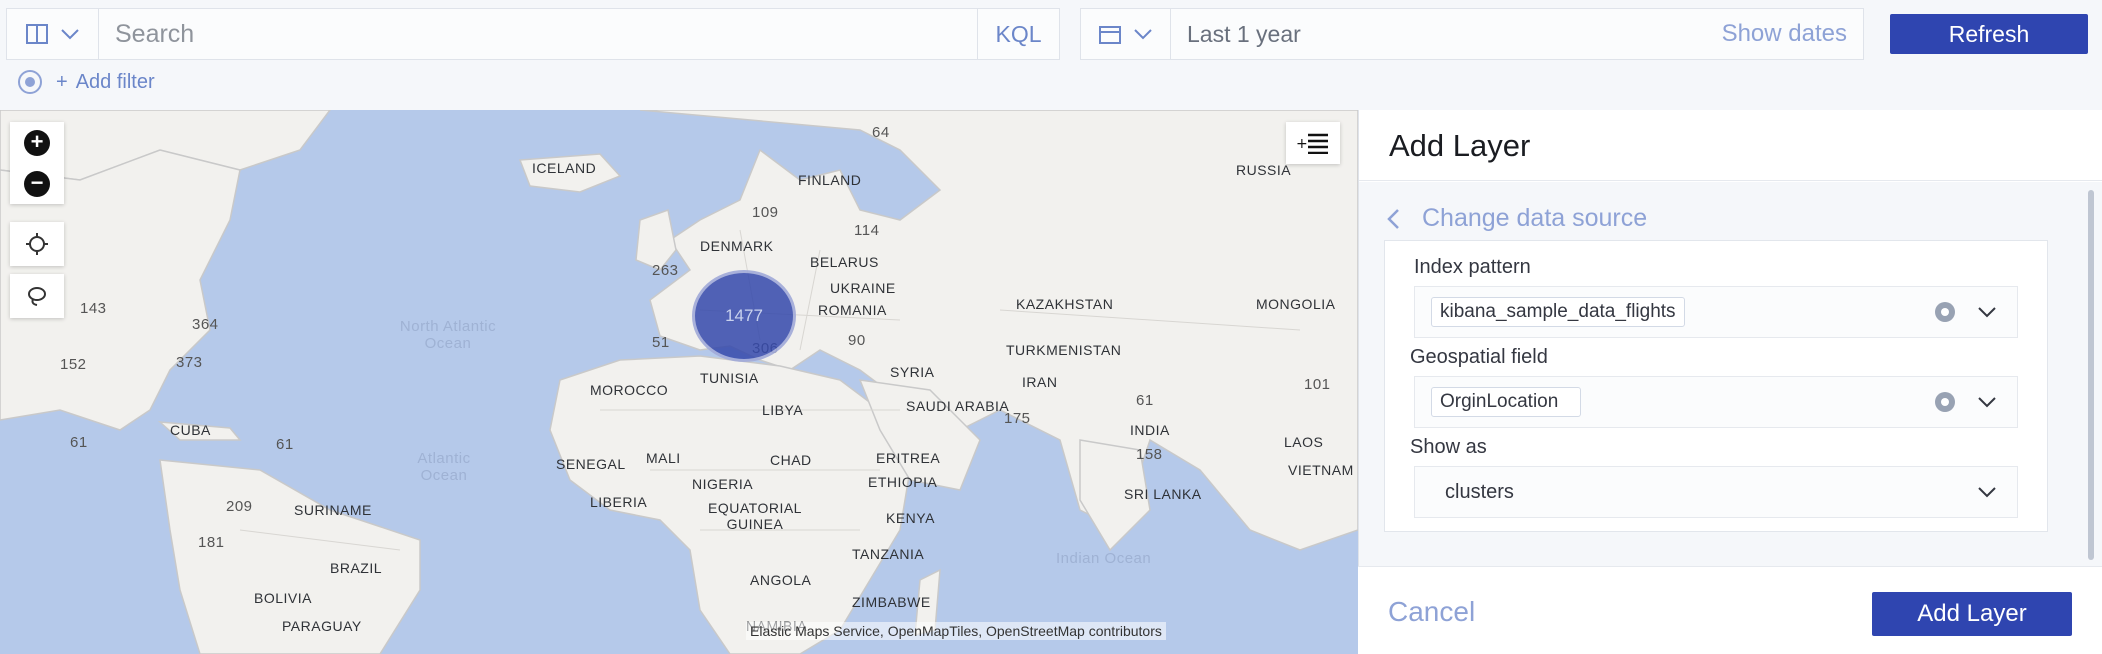  I want to click on map-label-kazakhstan: KAZAKHSTAN, so click(1065, 304).